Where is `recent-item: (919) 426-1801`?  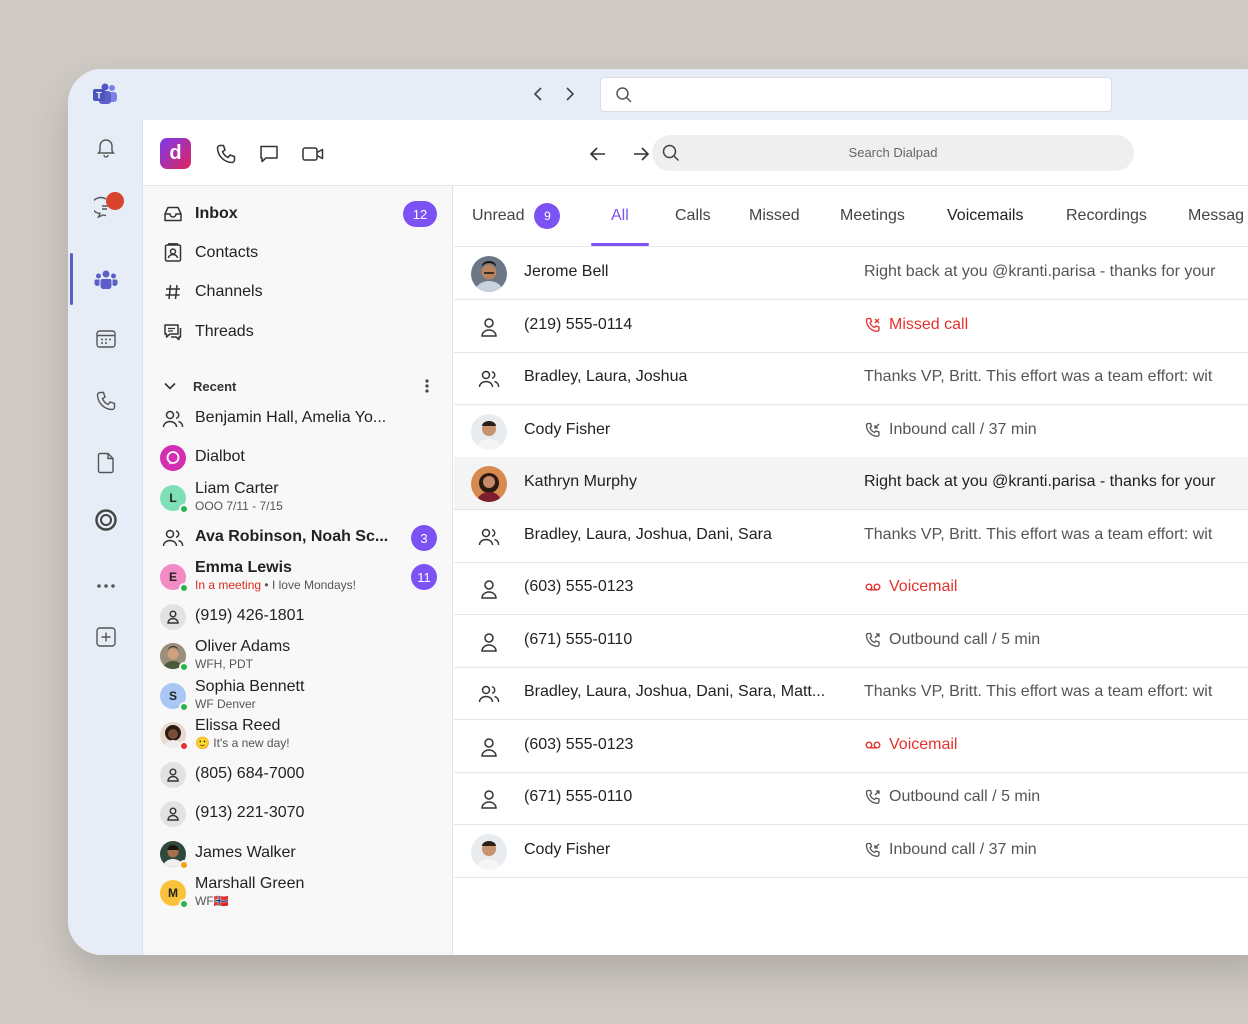
recent-item: (919) 426-1801 is located at coordinates (298, 617).